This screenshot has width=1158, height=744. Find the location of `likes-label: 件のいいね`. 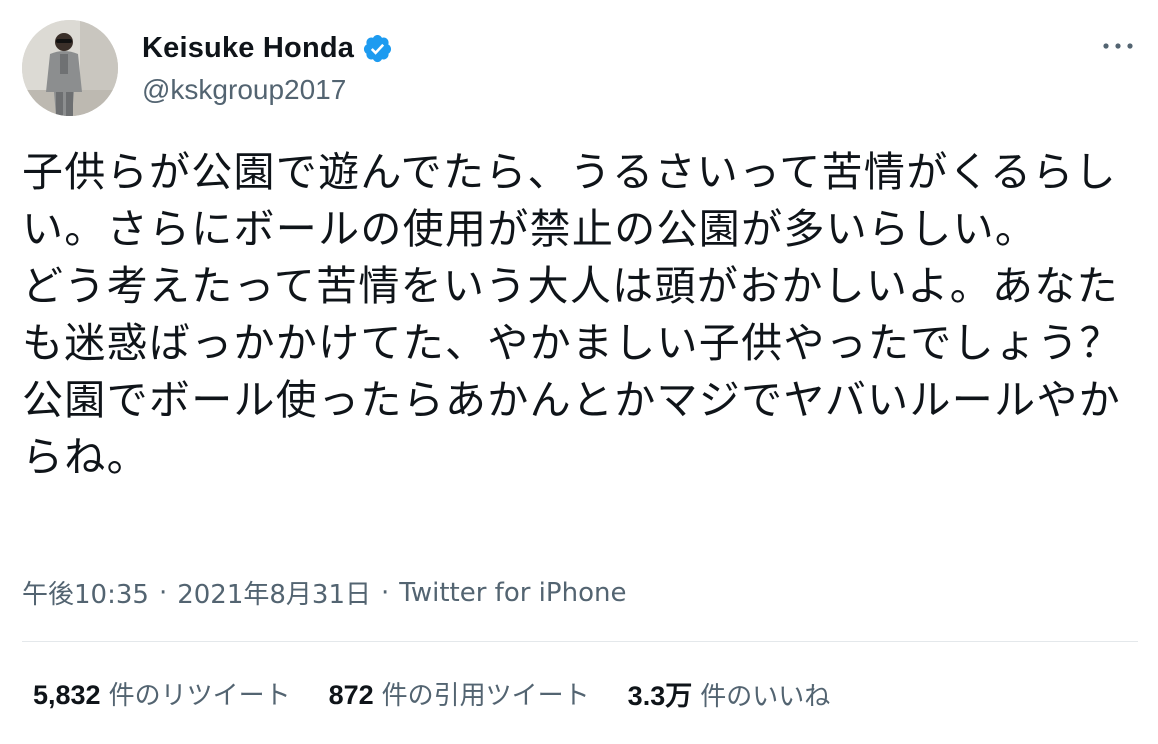

likes-label: 件のいいね is located at coordinates (765, 697).